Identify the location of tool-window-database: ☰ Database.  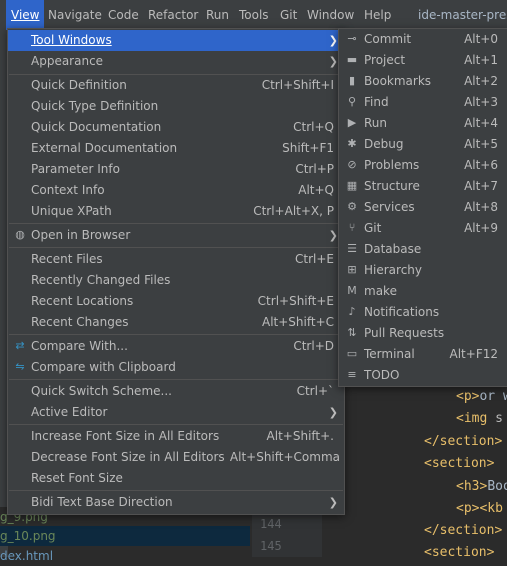
(423, 249).